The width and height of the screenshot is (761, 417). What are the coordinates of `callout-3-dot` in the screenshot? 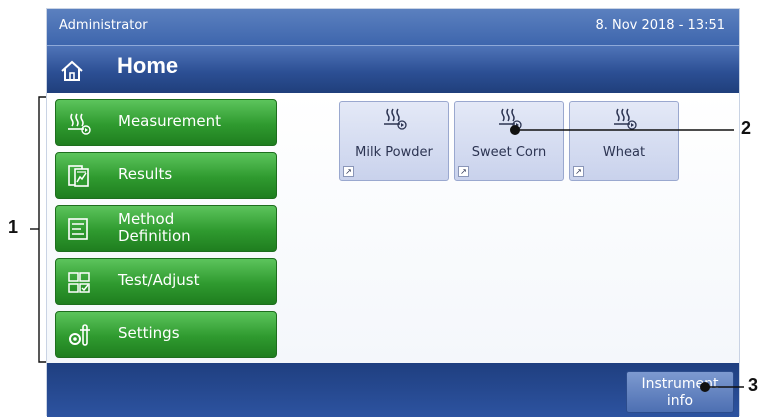 It's located at (705, 387).